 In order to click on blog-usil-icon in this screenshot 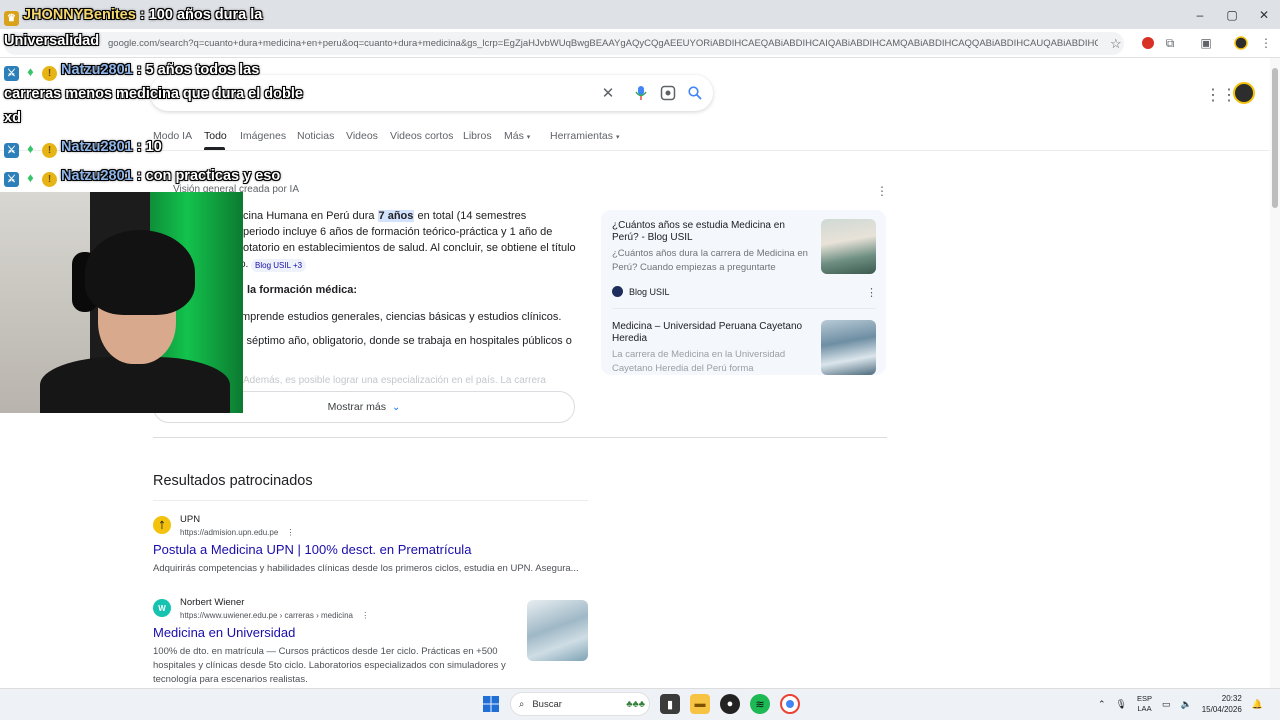, I will do `click(617, 291)`.